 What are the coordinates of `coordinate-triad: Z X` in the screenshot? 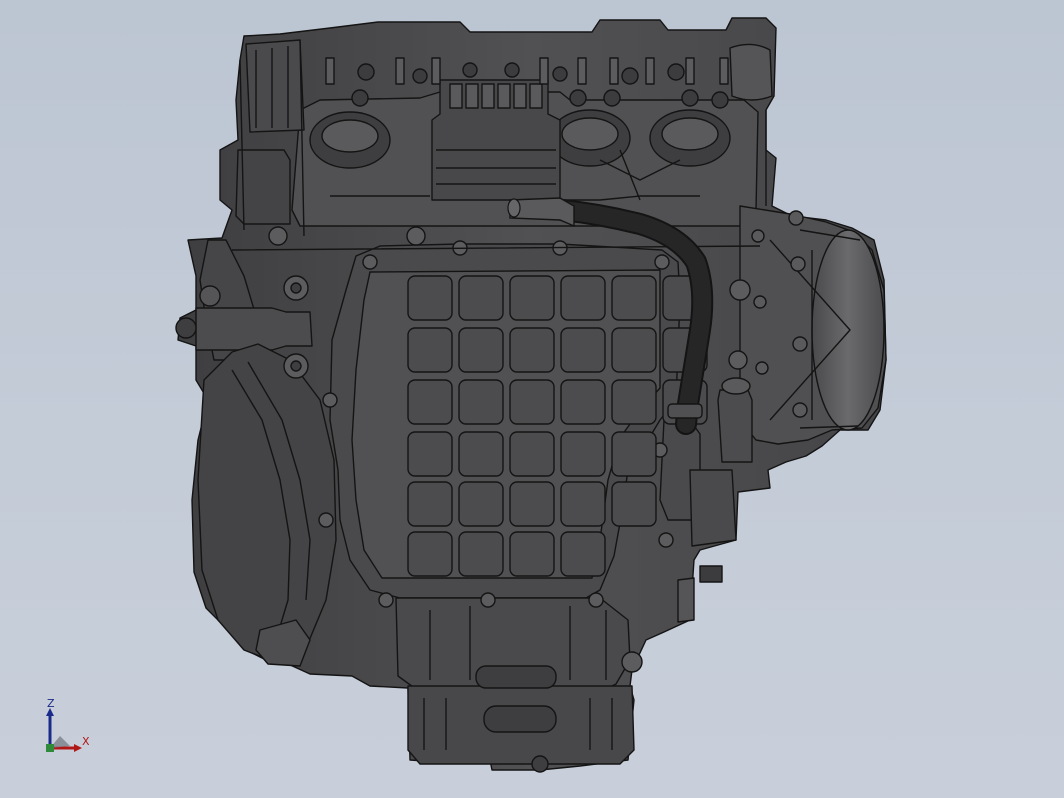 It's located at (71, 728).